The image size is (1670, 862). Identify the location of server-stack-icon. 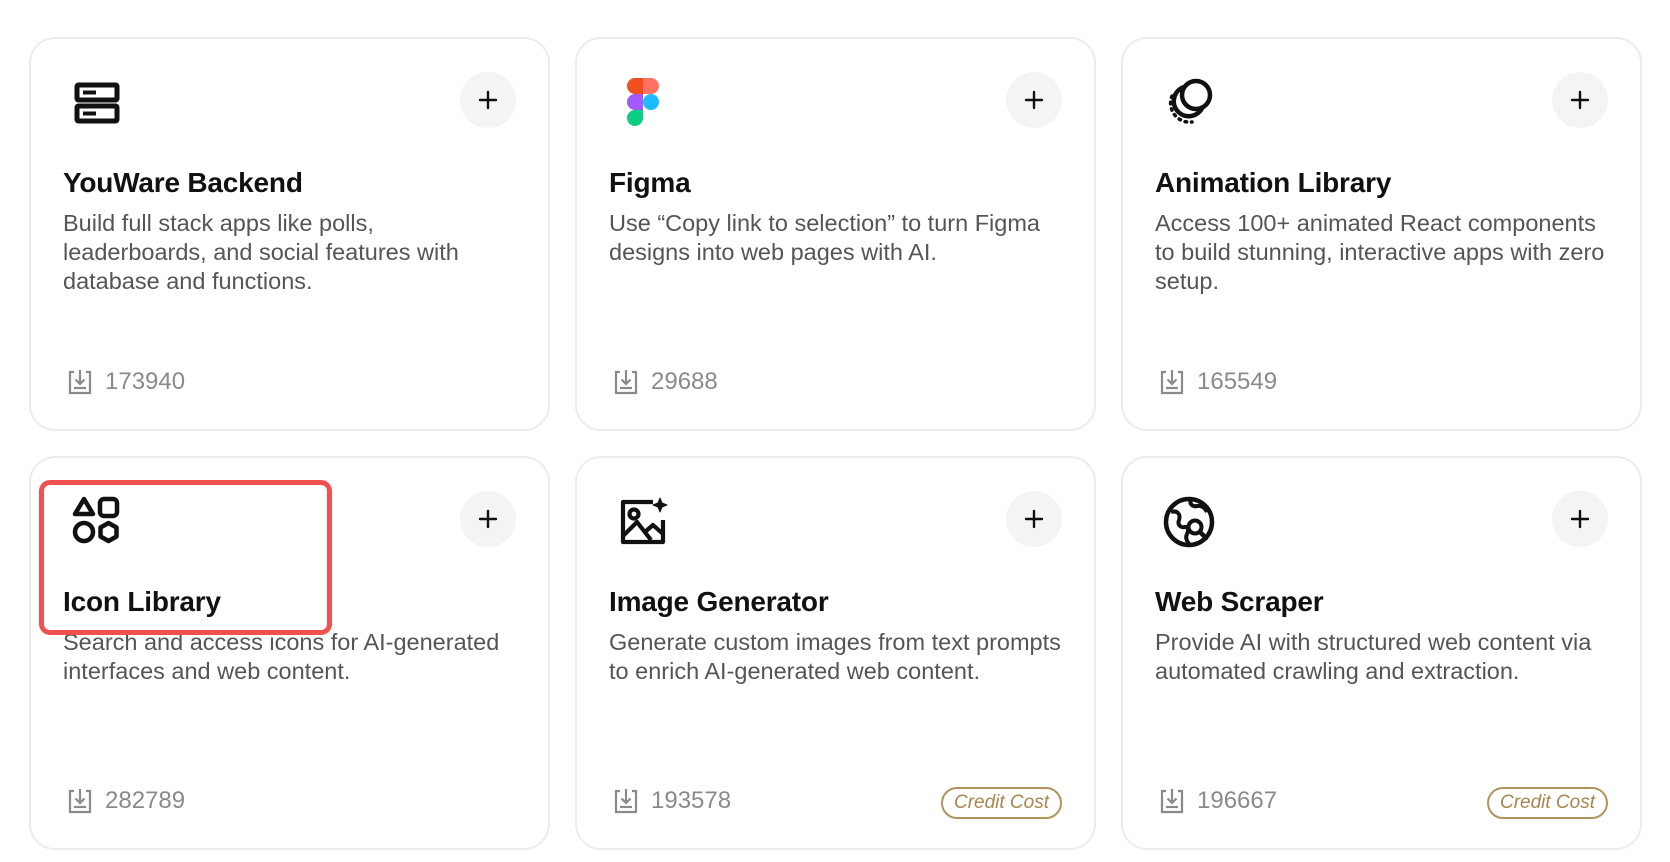
(97, 103).